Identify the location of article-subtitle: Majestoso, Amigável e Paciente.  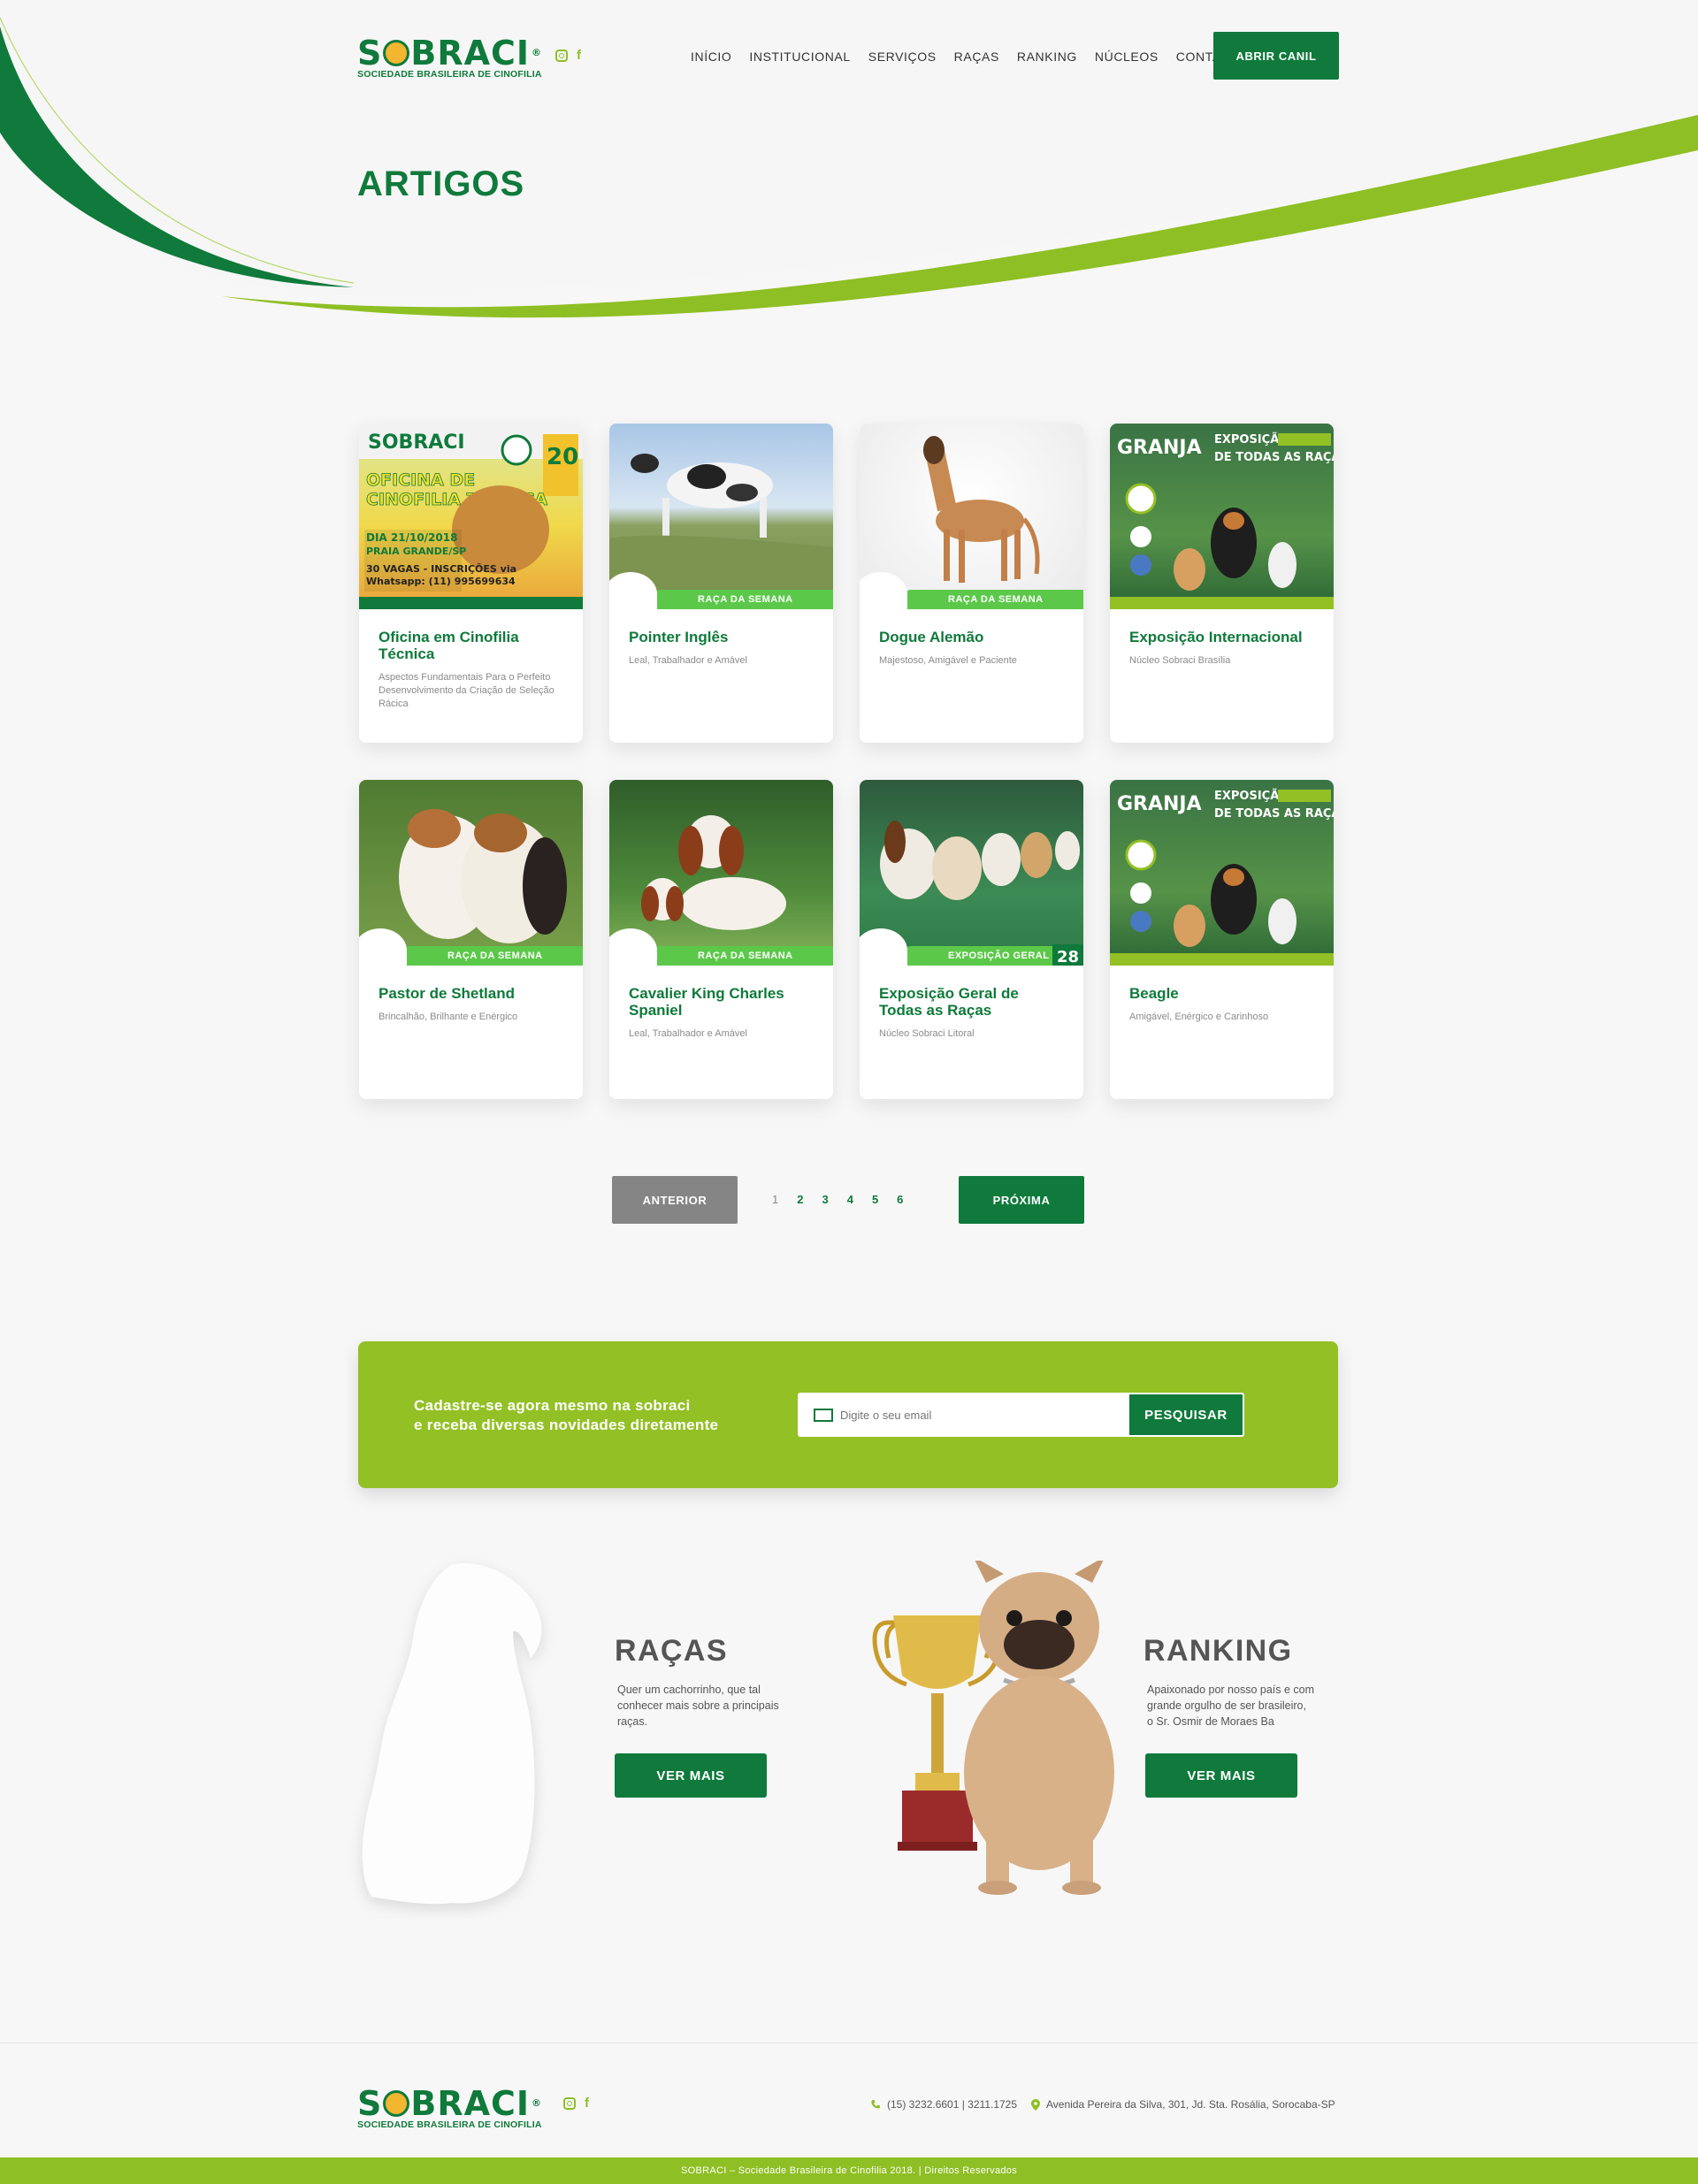
(948, 660).